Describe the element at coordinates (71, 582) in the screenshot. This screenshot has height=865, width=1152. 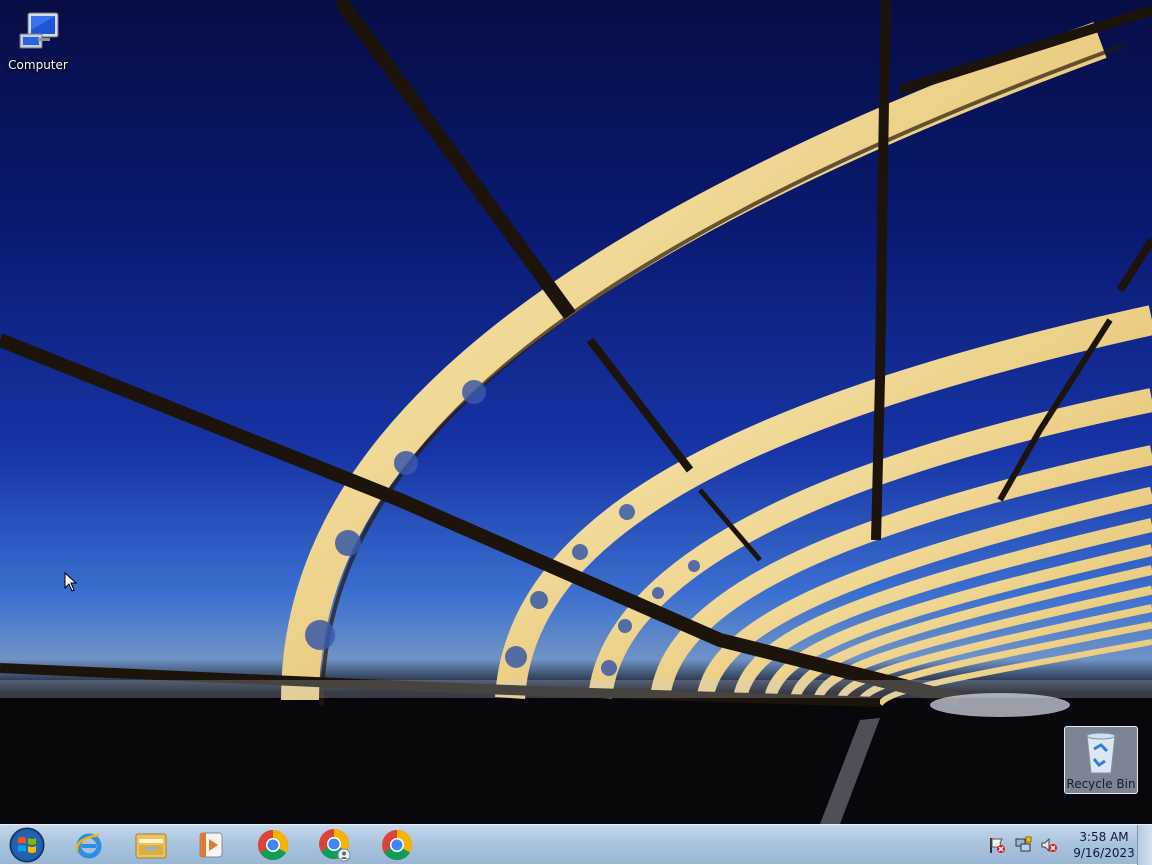
I see `mouse-cursor-icon` at that location.